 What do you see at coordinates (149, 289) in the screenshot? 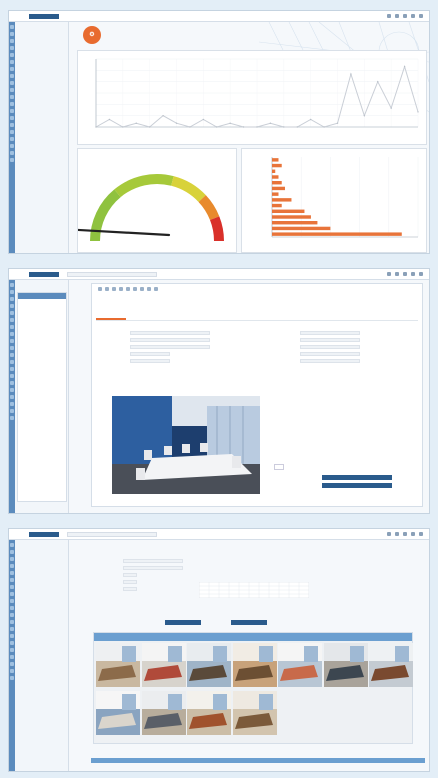
I see `refresh-icon` at bounding box center [149, 289].